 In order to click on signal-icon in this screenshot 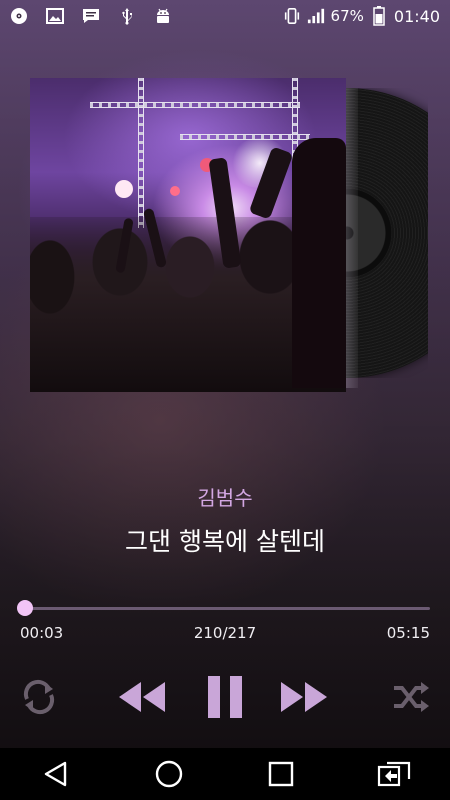, I will do `click(316, 16)`.